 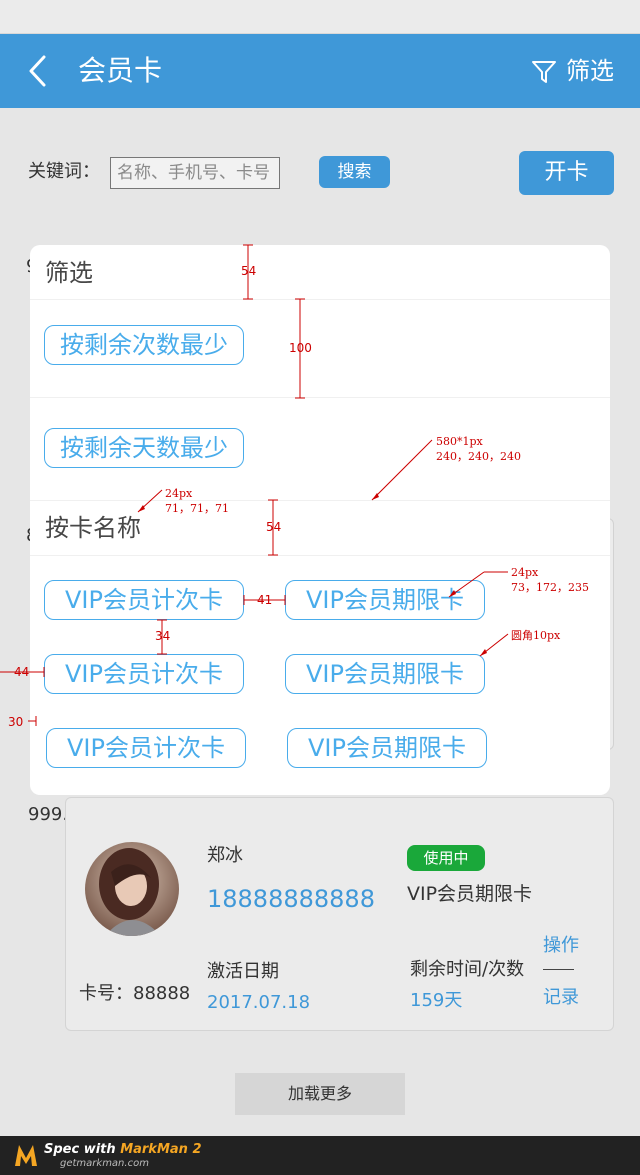 I want to click on annotation-label: 34, so click(x=163, y=636).